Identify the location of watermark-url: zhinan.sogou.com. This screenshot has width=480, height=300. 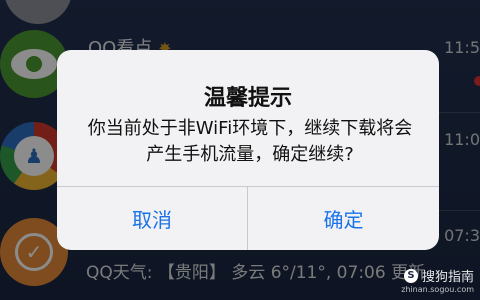
(437, 289).